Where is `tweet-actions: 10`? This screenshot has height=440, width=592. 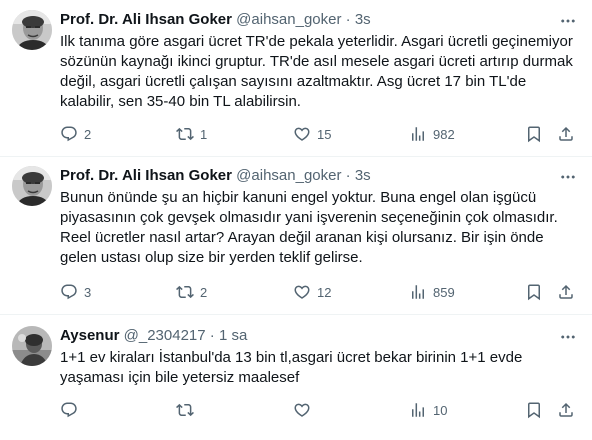 tweet-actions: 10 is located at coordinates (322, 410).